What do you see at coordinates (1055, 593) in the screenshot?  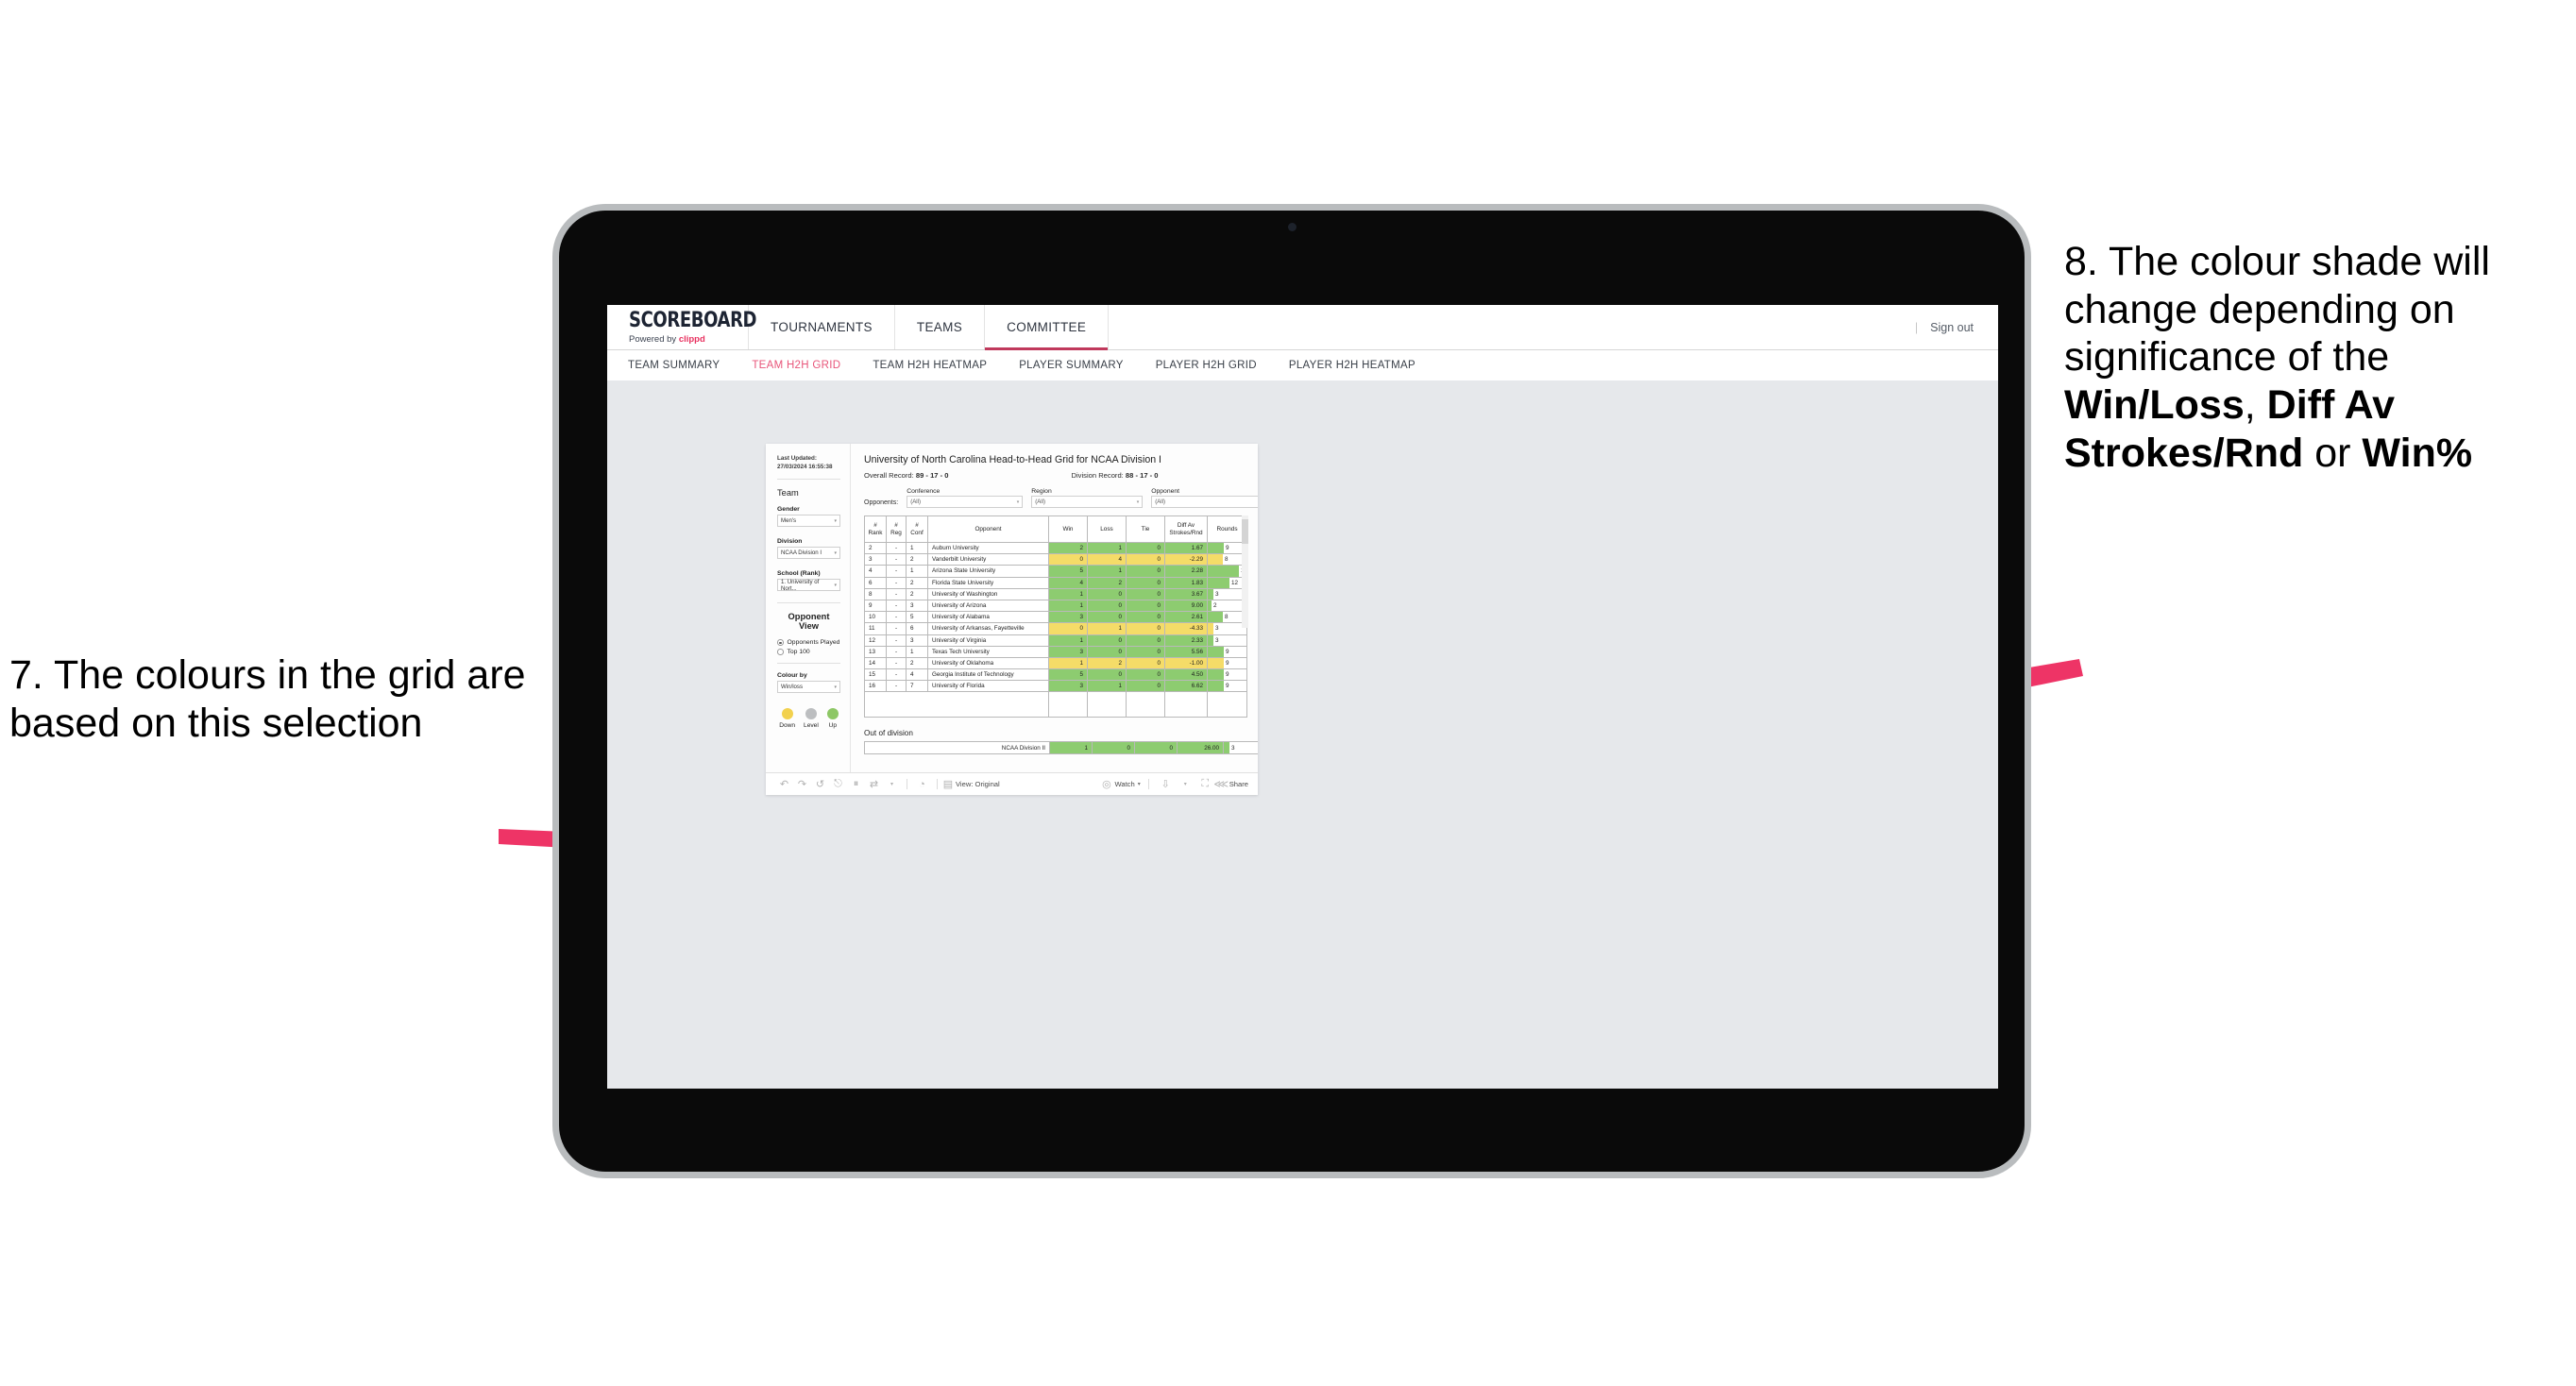 I see `table-row: 8-2 University of Washington 1 0 0 3.67 3` at bounding box center [1055, 593].